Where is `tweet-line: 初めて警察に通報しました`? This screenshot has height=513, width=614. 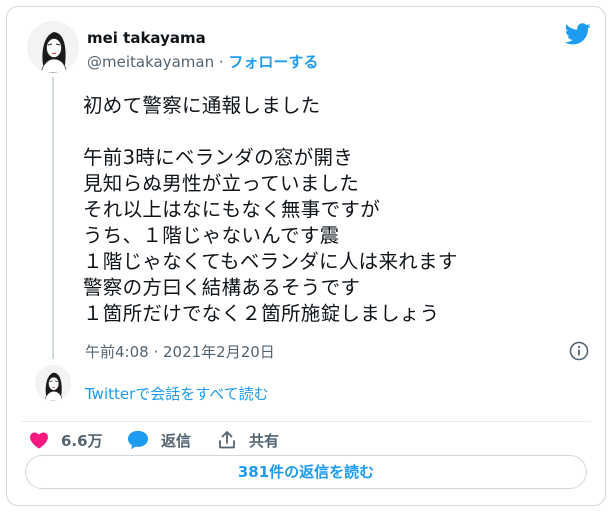 tweet-line: 初めて警察に通報しました is located at coordinates (202, 105).